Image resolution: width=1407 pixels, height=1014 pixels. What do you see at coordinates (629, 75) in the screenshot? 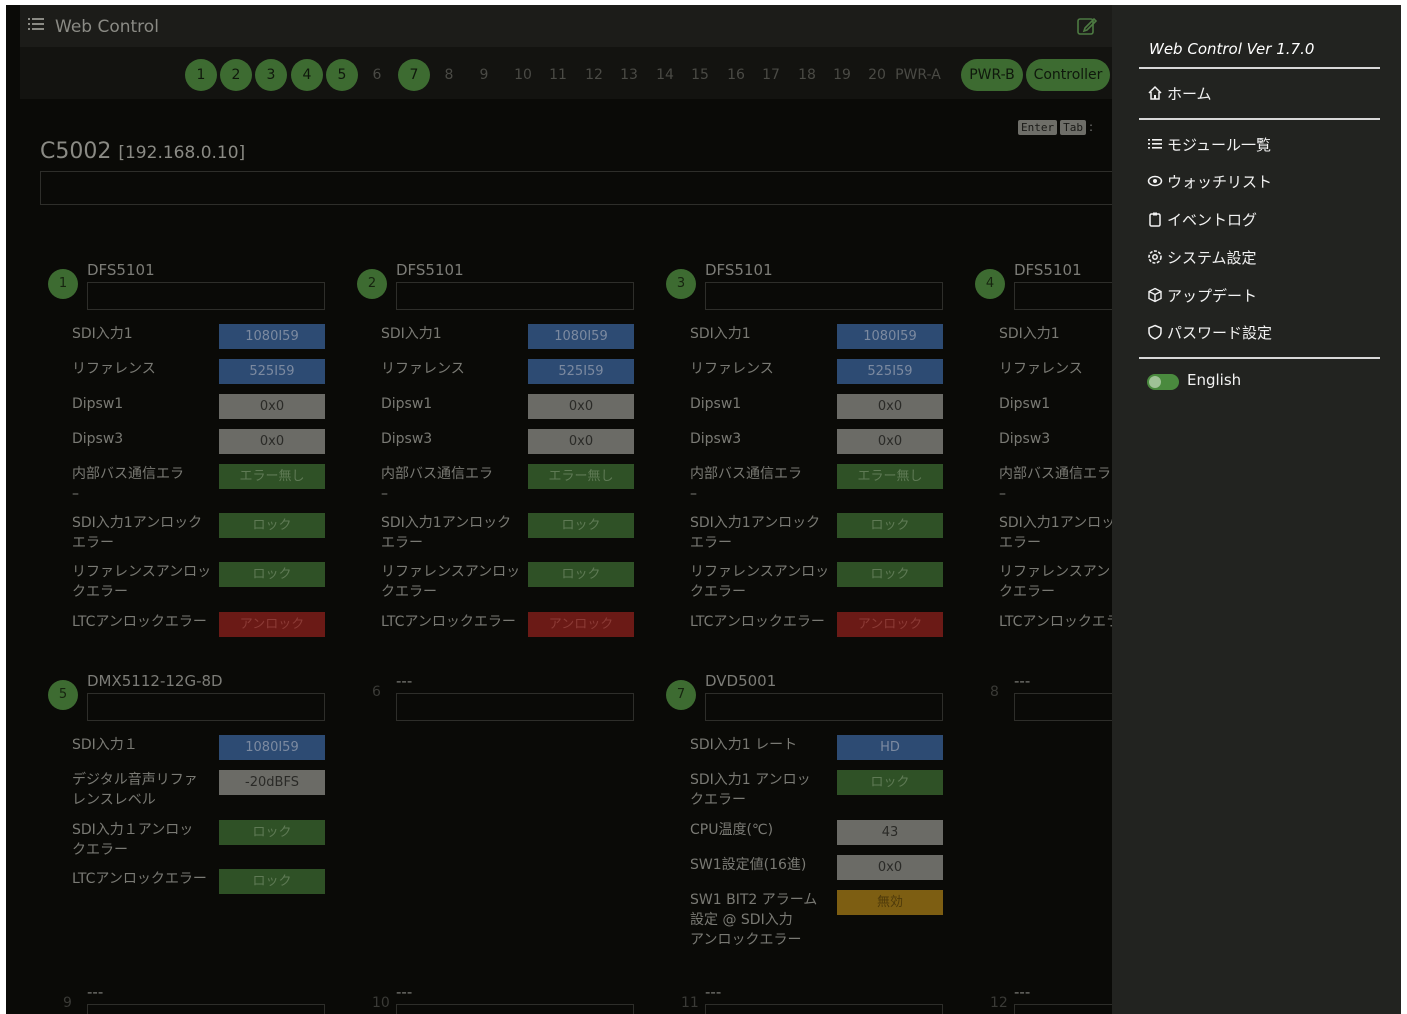
I see `slot-tab: 13` at bounding box center [629, 75].